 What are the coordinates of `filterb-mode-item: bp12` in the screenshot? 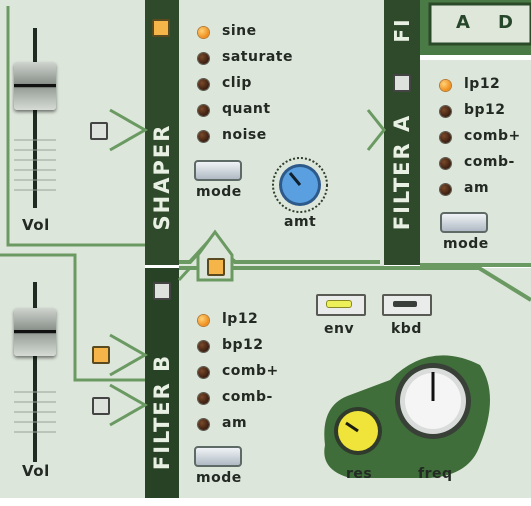 It's located at (243, 345).